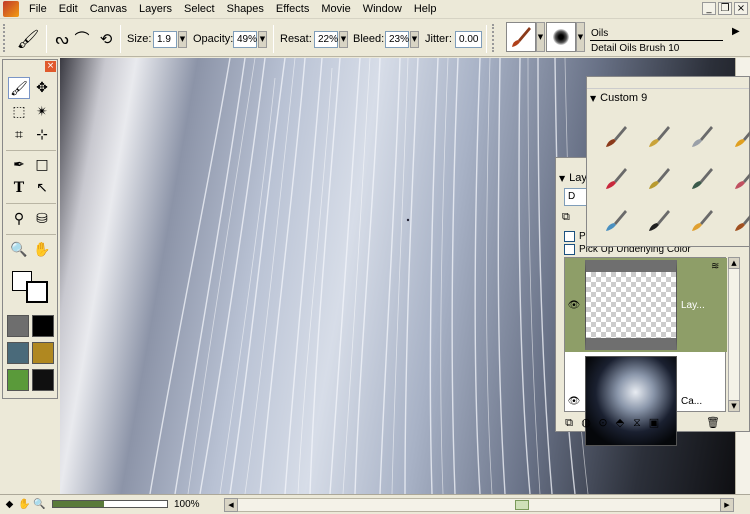 This screenshot has height=514, width=750. I want to click on jitter-field: 0.00, so click(468, 39).